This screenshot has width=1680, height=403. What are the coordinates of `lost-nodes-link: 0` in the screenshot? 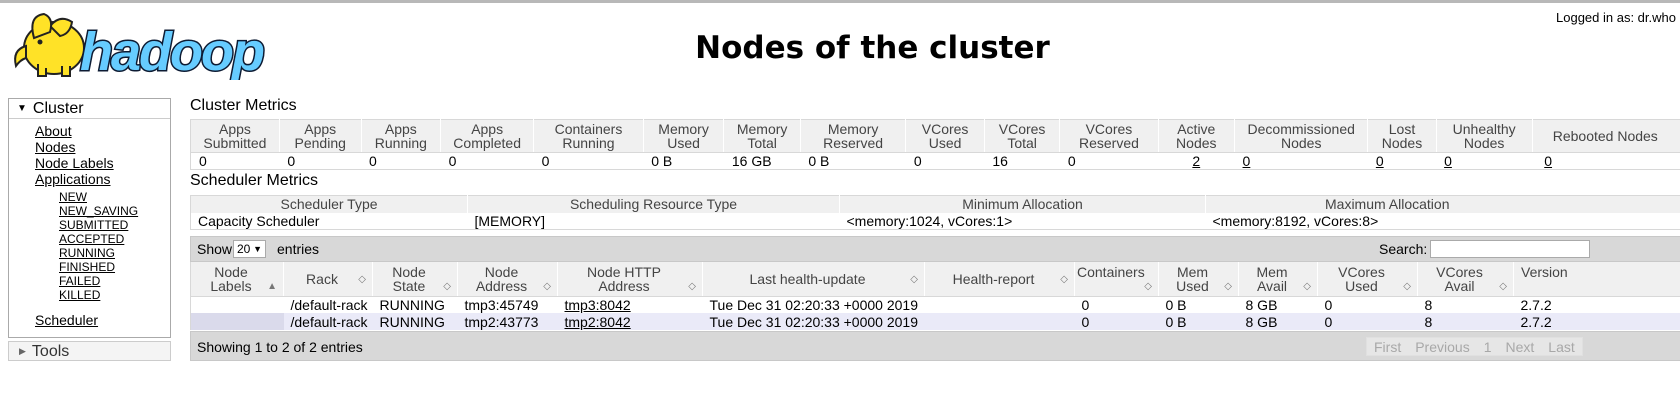 It's located at (1380, 161).